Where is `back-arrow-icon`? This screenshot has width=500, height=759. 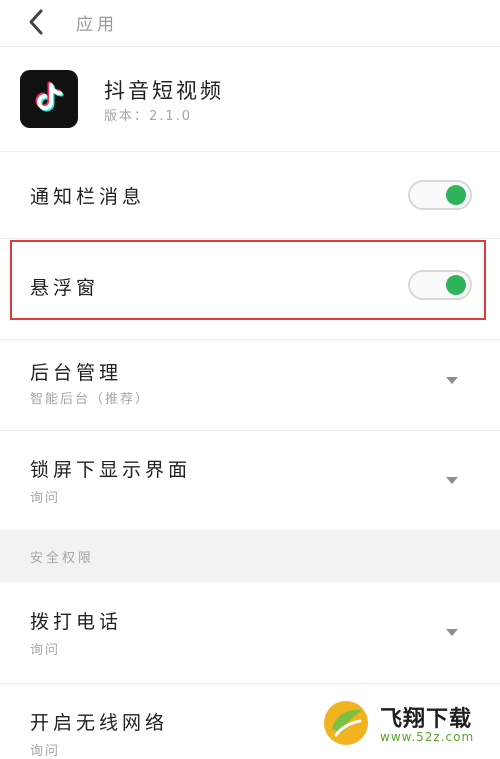 back-arrow-icon is located at coordinates (36, 22).